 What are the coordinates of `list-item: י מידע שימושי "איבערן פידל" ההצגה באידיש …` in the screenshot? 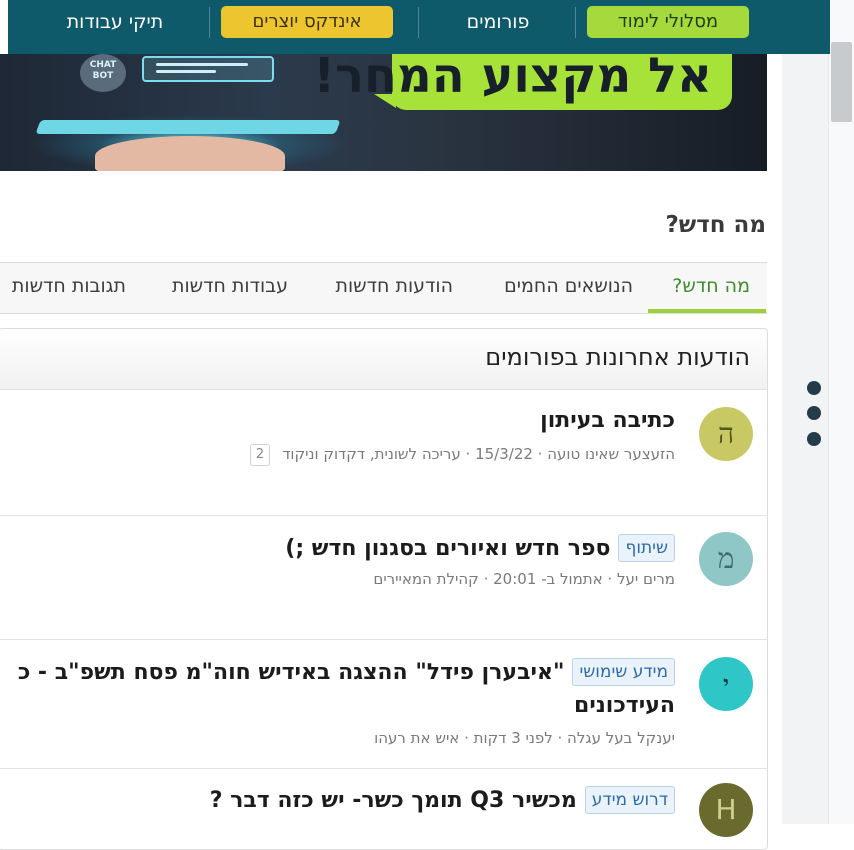 It's located at (383, 704).